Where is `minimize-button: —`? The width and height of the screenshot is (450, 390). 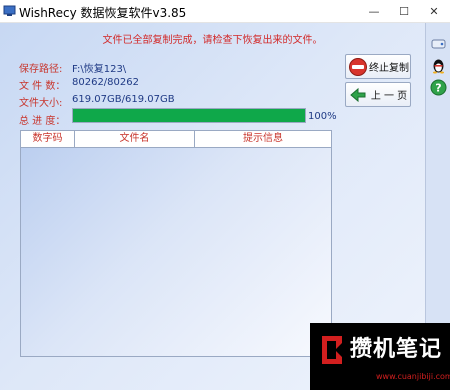 minimize-button: — is located at coordinates (374, 11).